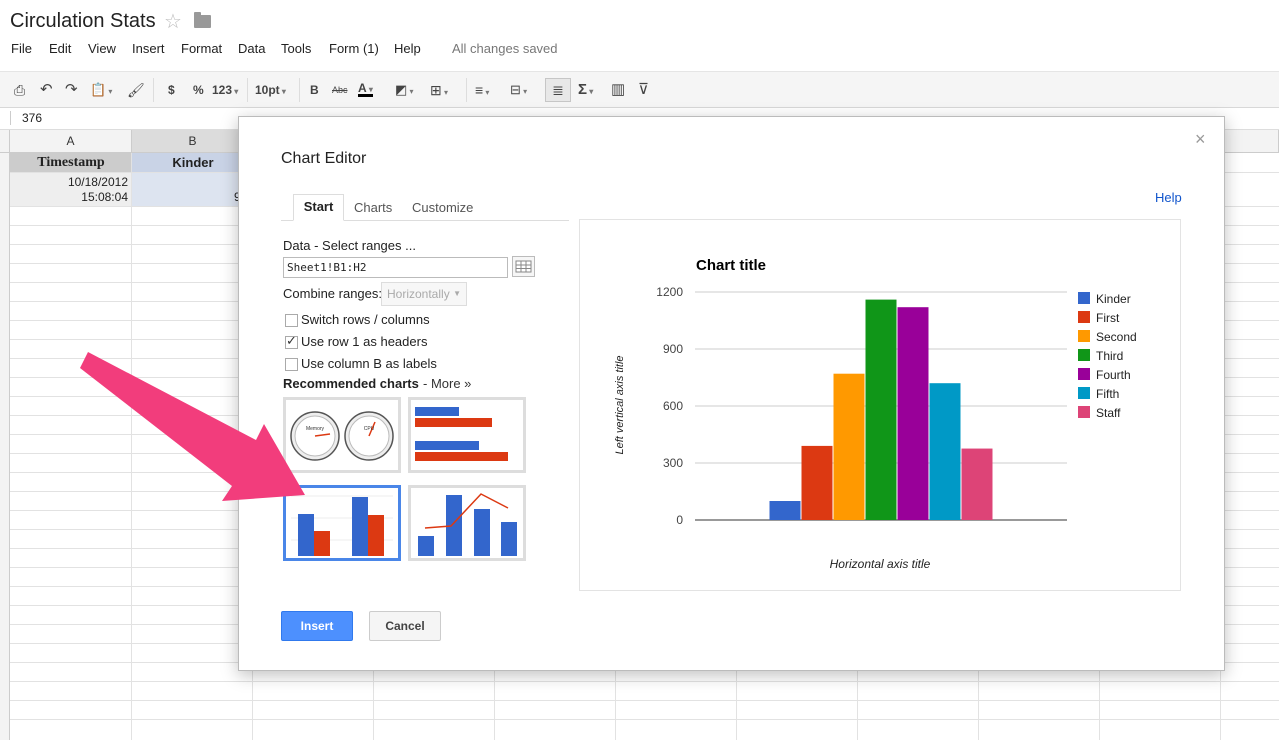 Image resolution: width=1279 pixels, height=740 pixels. What do you see at coordinates (618, 90) in the screenshot?
I see `insert-chart-icon: ▥` at bounding box center [618, 90].